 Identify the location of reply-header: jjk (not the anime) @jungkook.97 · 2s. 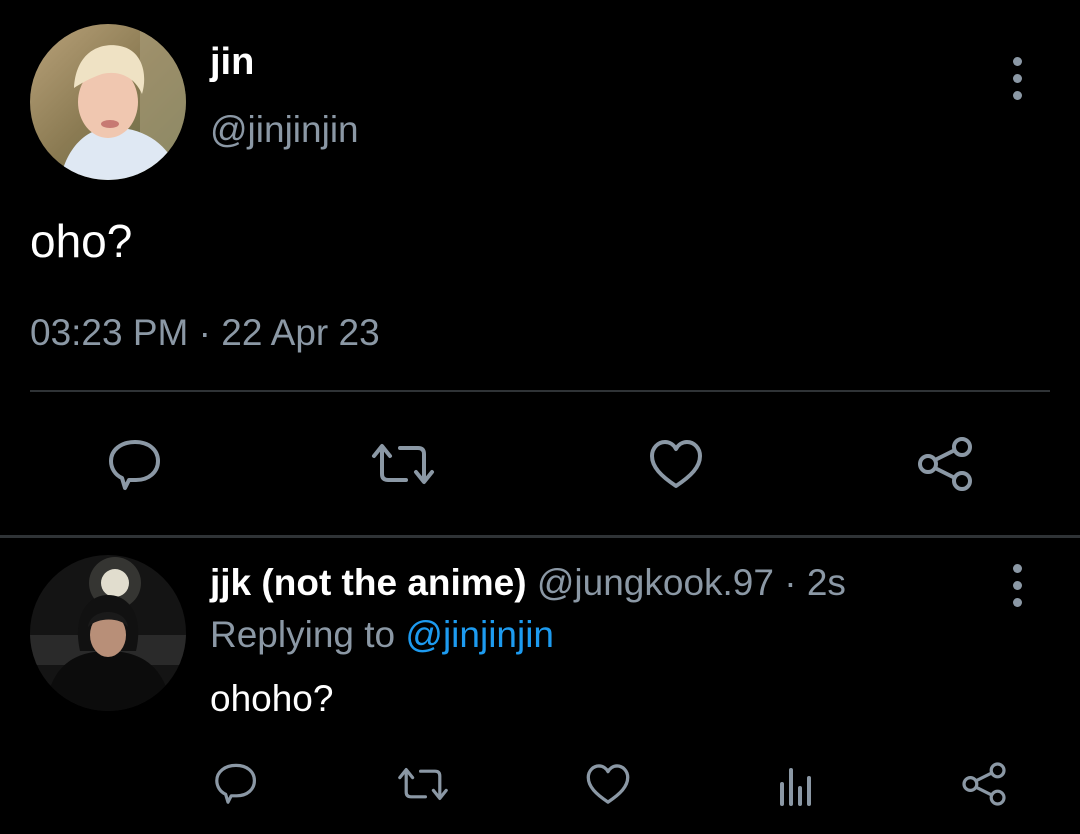
(528, 583).